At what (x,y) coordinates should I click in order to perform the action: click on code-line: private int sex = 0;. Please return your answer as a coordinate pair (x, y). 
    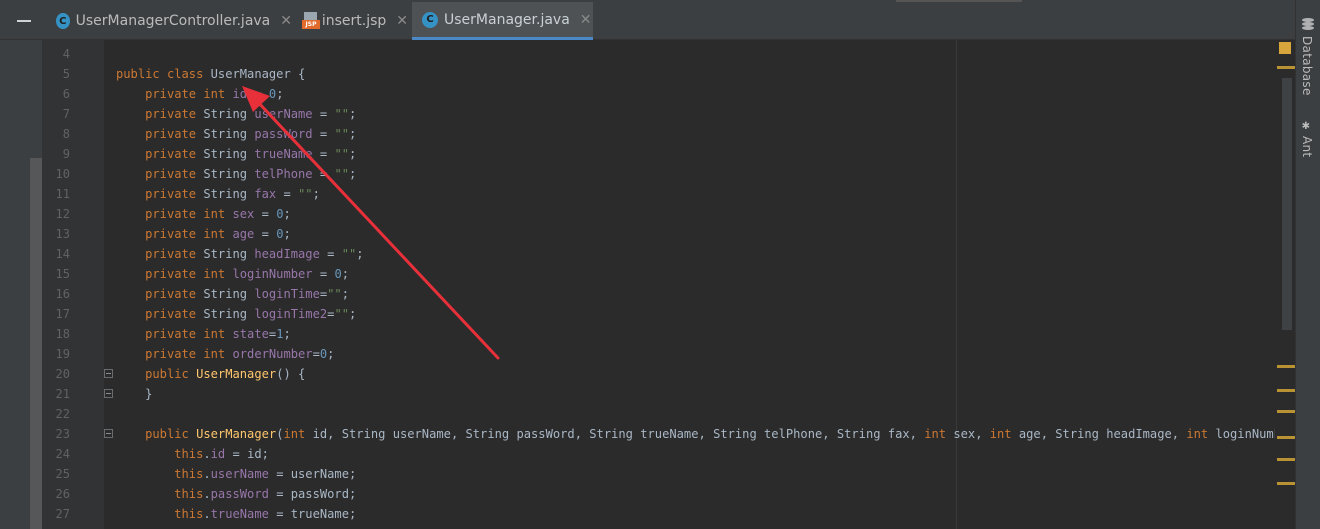
    Looking at the image, I should click on (203, 214).